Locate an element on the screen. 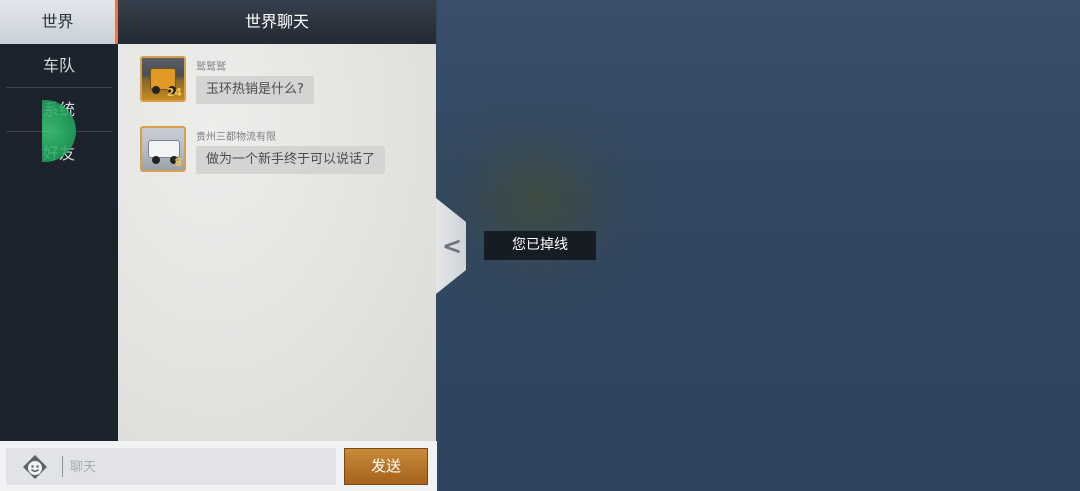  emoji-button is located at coordinates (35, 467).